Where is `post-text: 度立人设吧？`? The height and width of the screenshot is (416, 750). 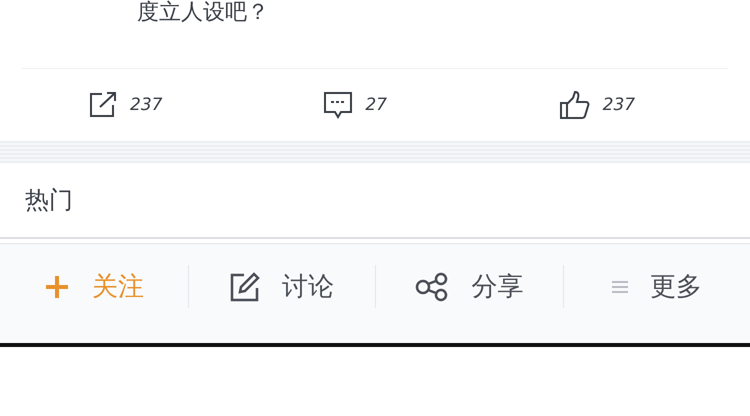
post-text: 度立人设吧？ is located at coordinates (203, 13).